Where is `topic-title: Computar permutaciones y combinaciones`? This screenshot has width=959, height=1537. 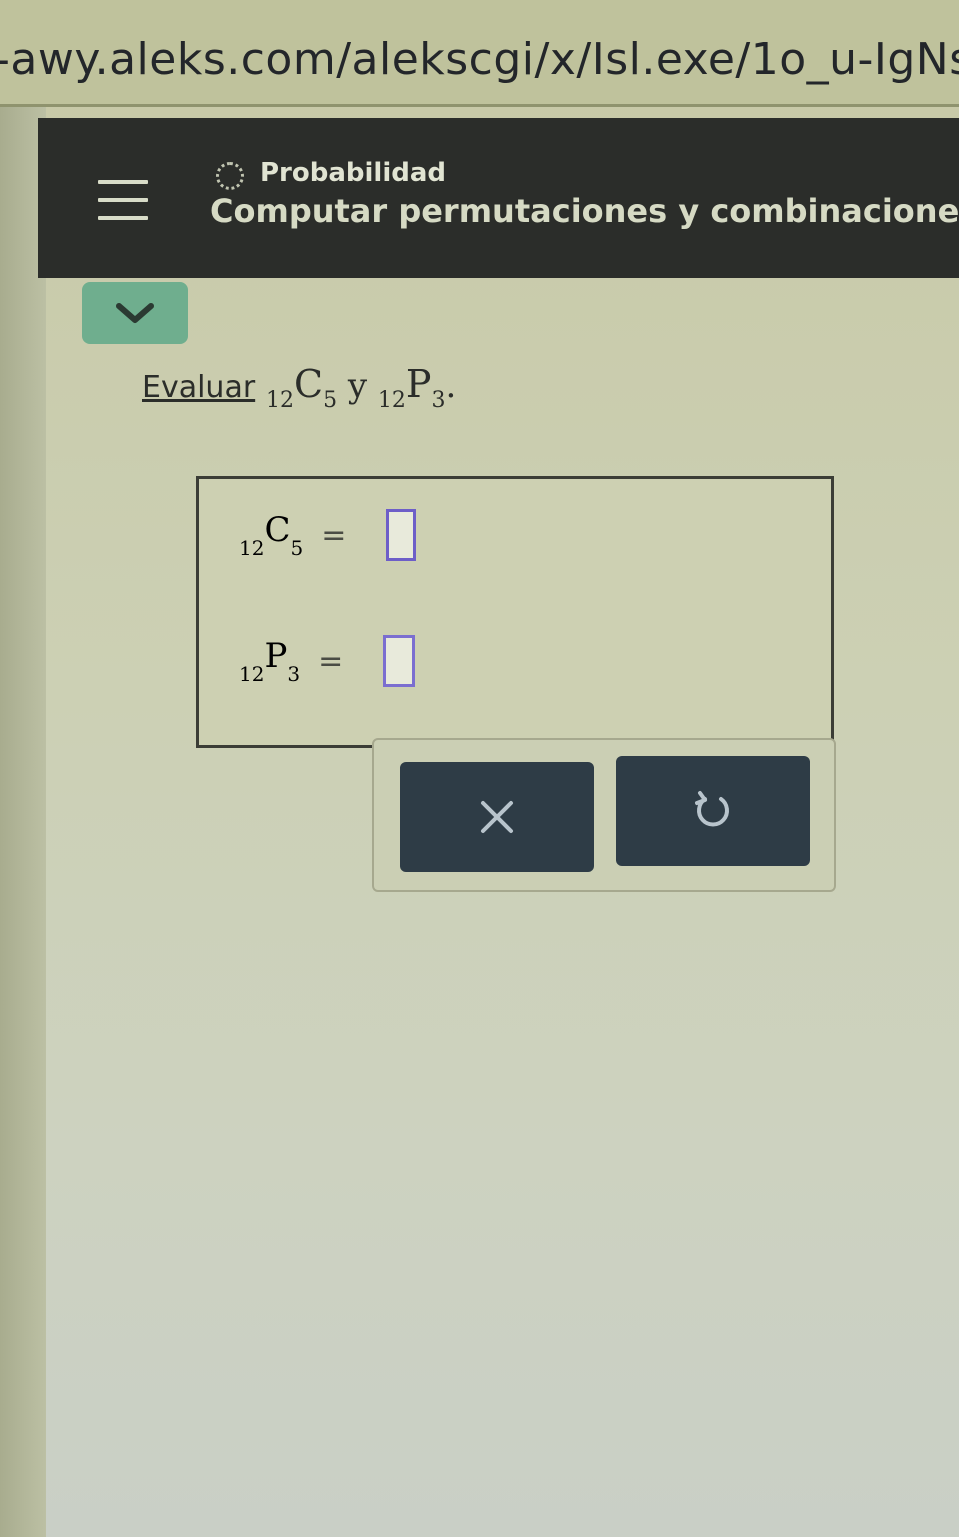 topic-title: Computar permutaciones y combinaciones is located at coordinates (584, 211).